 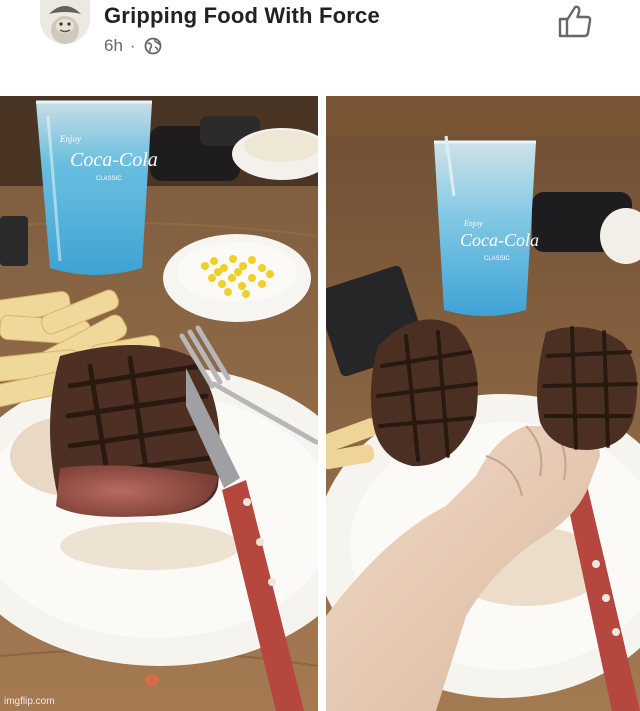 I want to click on post-header: Gripping Food With Force 6h ·, so click(x=320, y=42).